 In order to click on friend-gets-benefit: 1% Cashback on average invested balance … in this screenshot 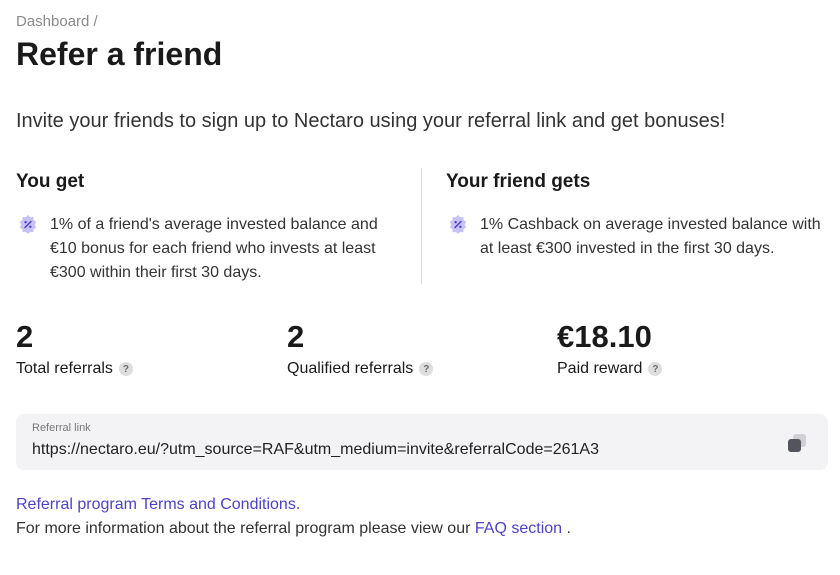, I will do `click(640, 237)`.